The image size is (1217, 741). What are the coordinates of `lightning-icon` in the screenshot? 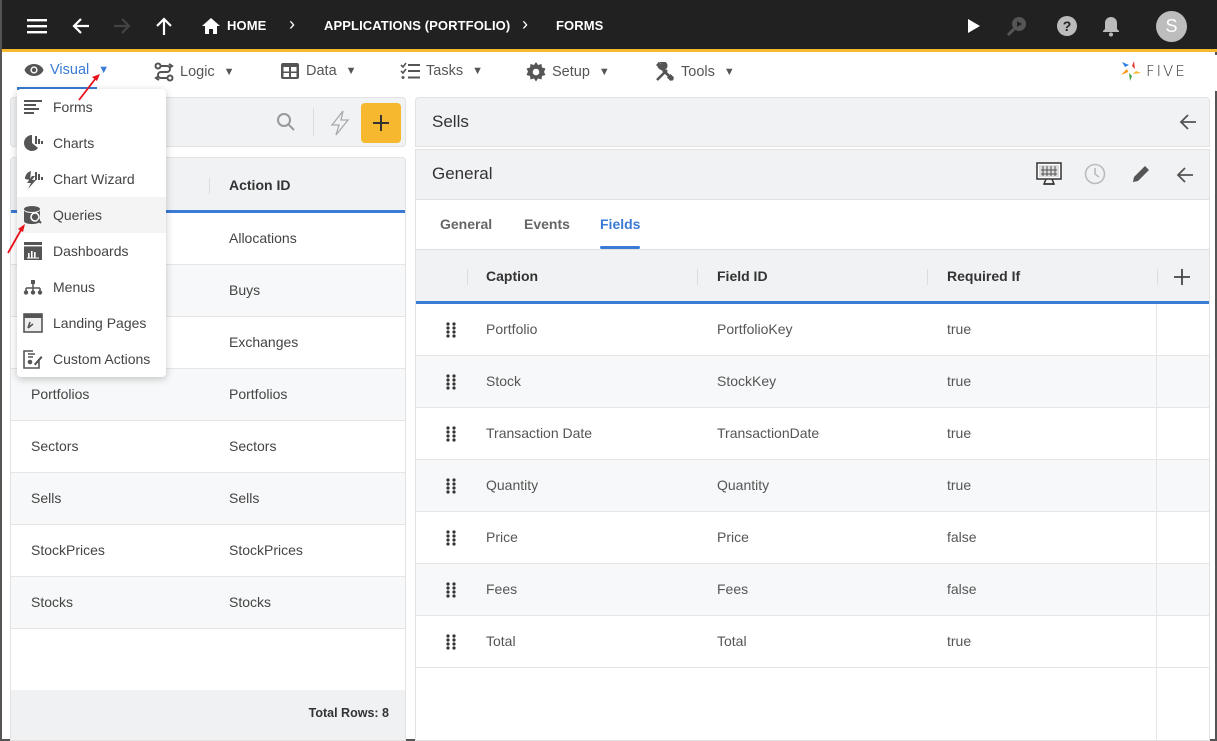 It's located at (340, 125).